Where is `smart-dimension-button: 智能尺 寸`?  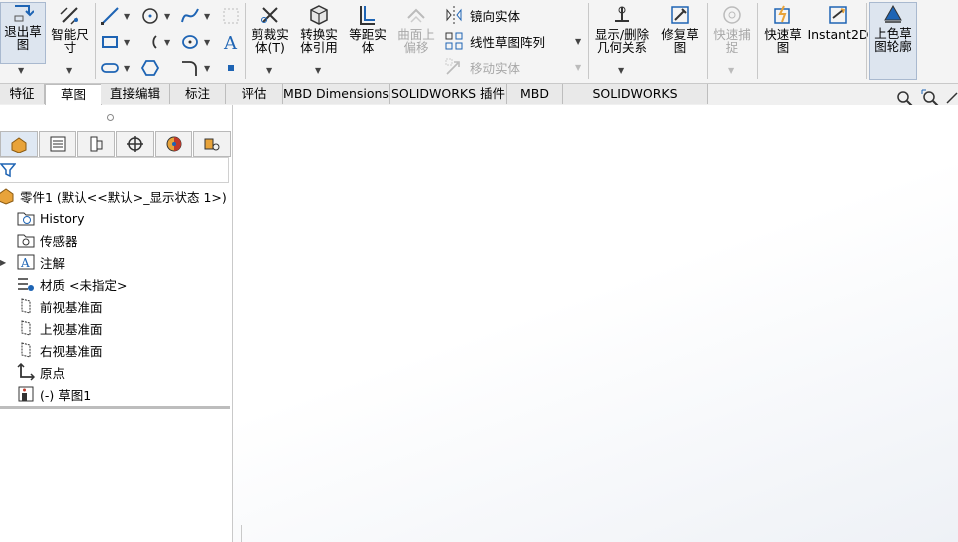 smart-dimension-button: 智能尺 寸 is located at coordinates (70, 29).